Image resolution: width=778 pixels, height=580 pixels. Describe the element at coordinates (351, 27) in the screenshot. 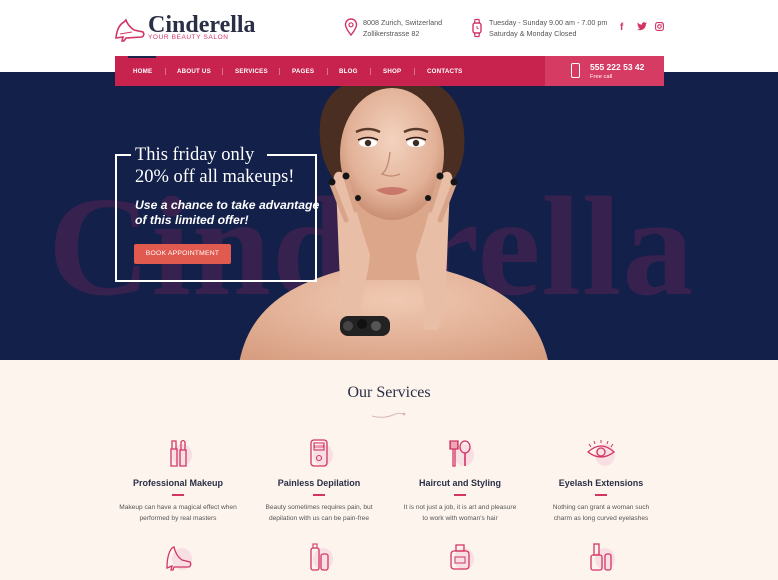

I see `map-pin-icon` at that location.